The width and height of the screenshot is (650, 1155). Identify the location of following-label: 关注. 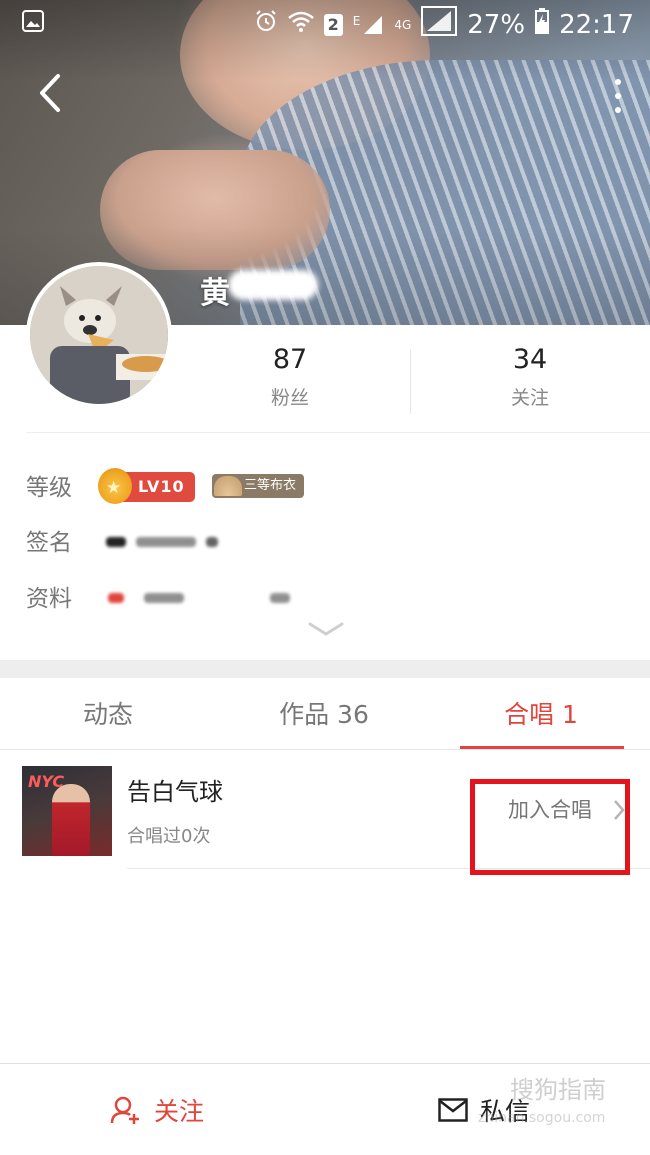
(529, 398).